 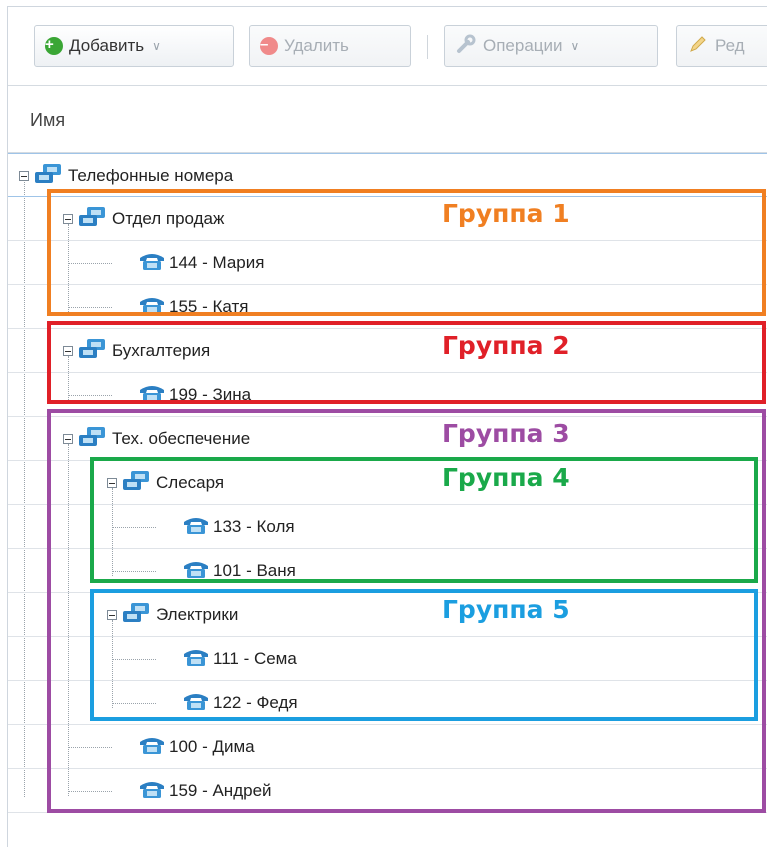 I want to click on plus-icon: +, so click(x=54, y=46).